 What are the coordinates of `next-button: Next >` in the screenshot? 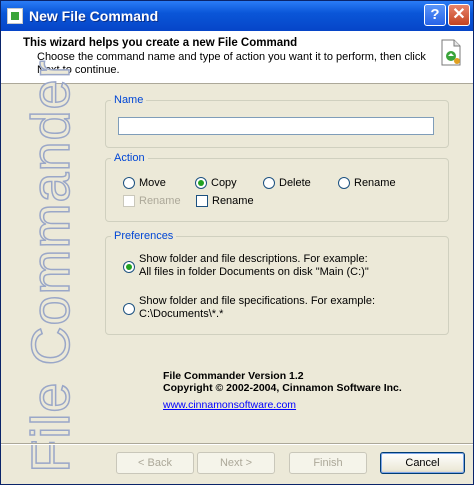 It's located at (236, 463).